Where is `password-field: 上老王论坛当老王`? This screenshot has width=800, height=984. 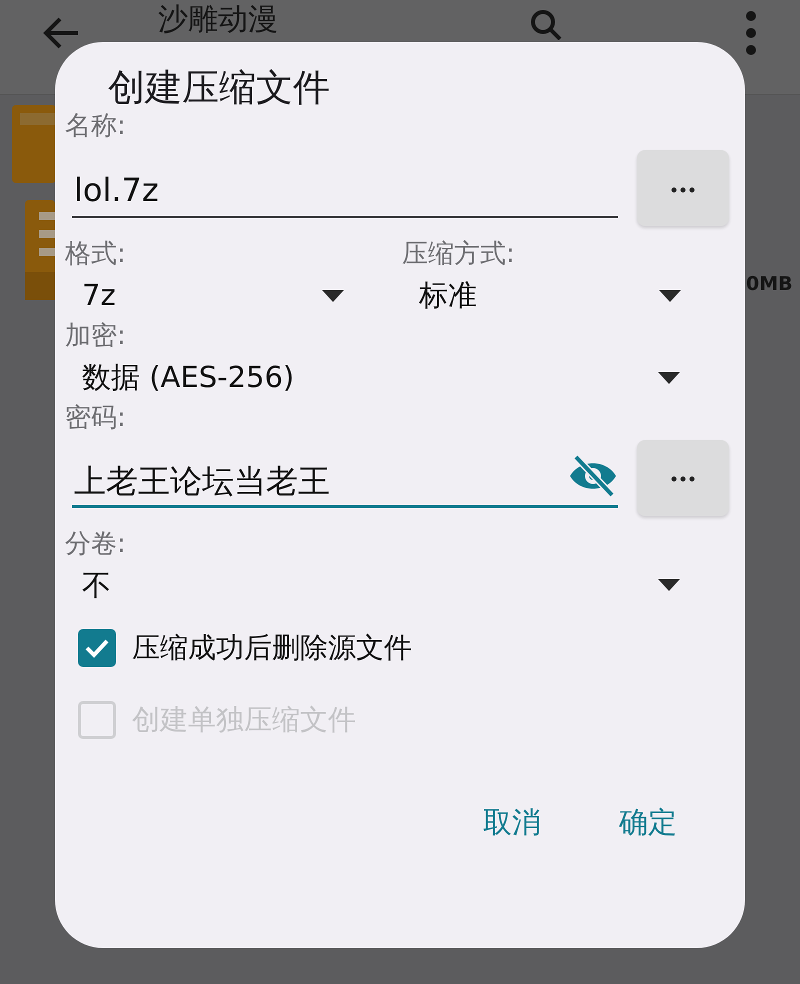 password-field: 上老王论坛当老王 is located at coordinates (320, 480).